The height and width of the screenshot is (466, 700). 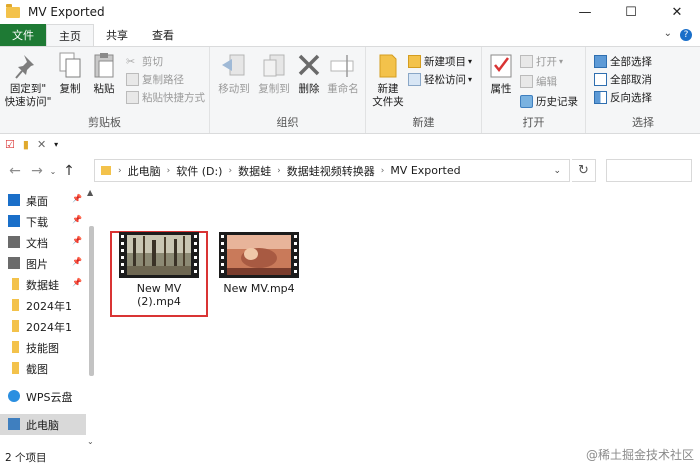 What do you see at coordinates (350, 144) in the screenshot?
I see `quick-access-toolbar: ☑ ▮ ✕ ▾` at bounding box center [350, 144].